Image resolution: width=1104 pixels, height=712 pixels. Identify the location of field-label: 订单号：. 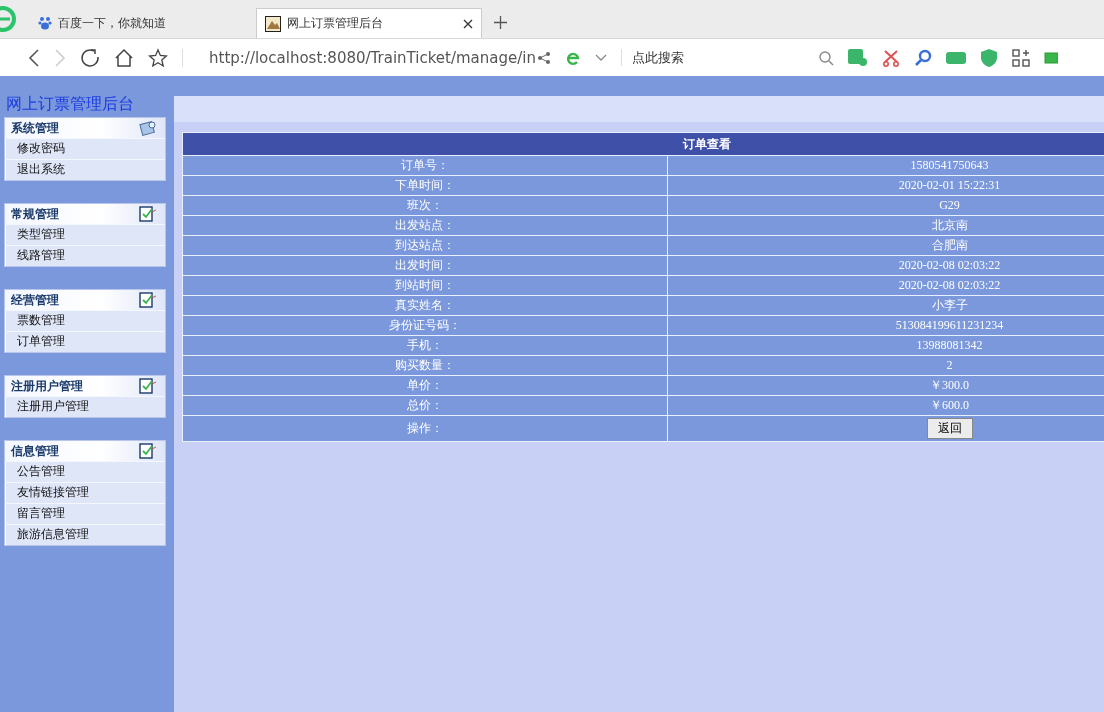
(425, 165).